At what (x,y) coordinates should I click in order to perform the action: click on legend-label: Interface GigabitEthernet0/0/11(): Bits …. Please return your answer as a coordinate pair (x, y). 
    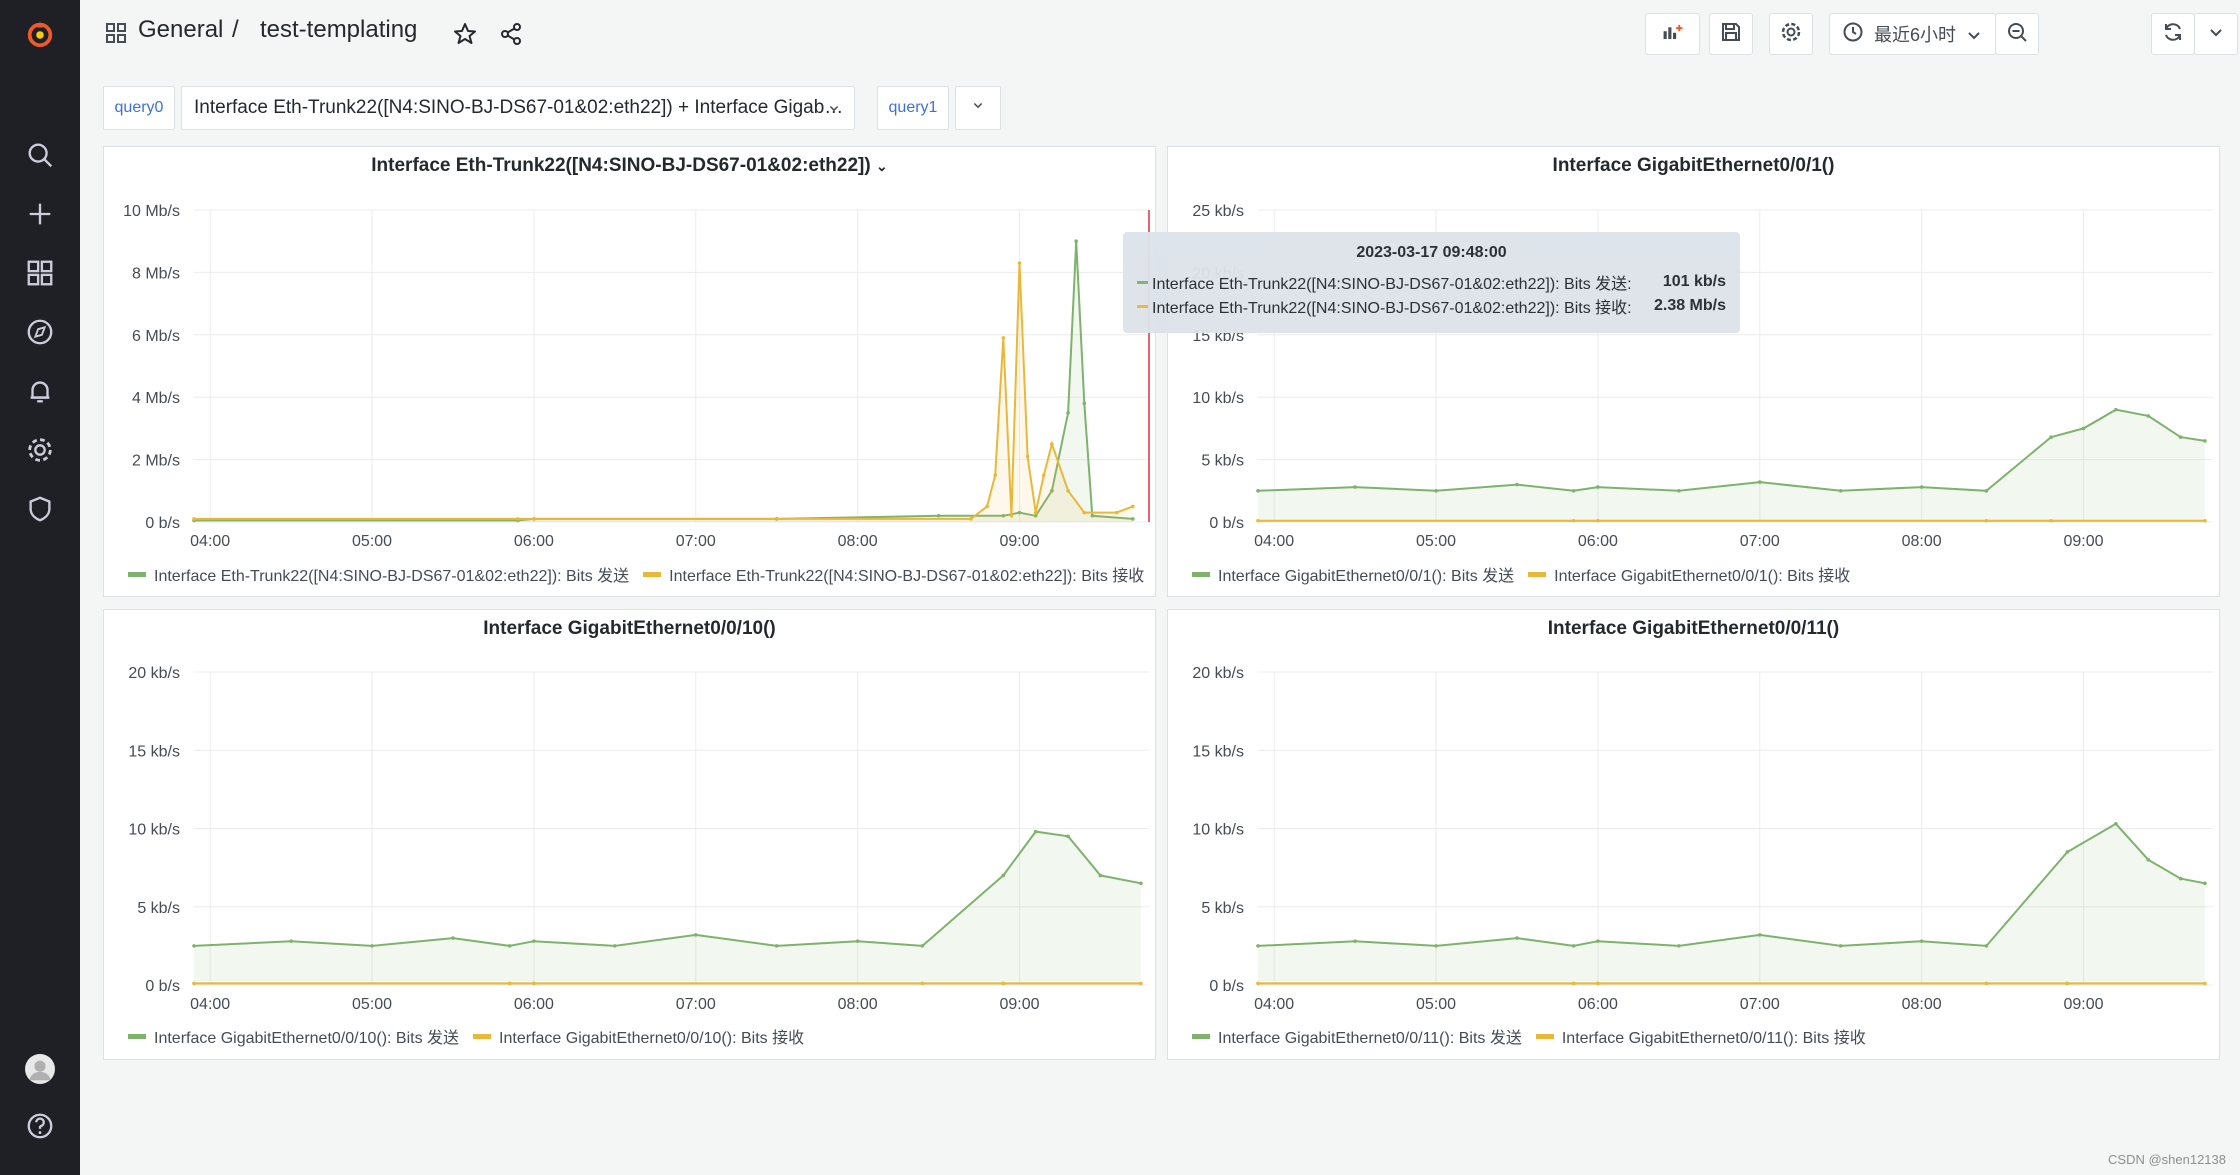
    Looking at the image, I should click on (1370, 1036).